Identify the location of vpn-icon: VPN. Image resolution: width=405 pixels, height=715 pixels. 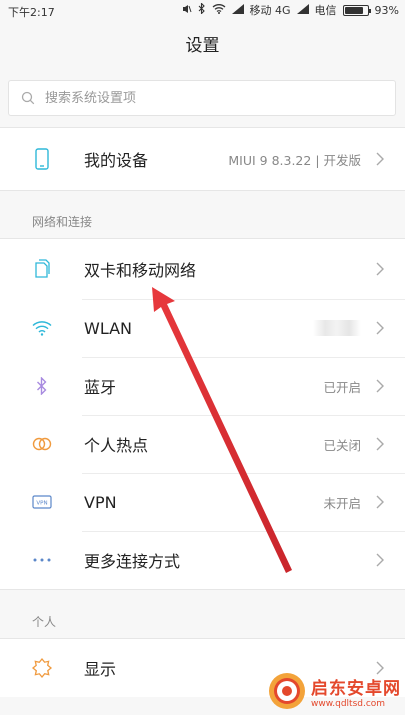
(42, 502).